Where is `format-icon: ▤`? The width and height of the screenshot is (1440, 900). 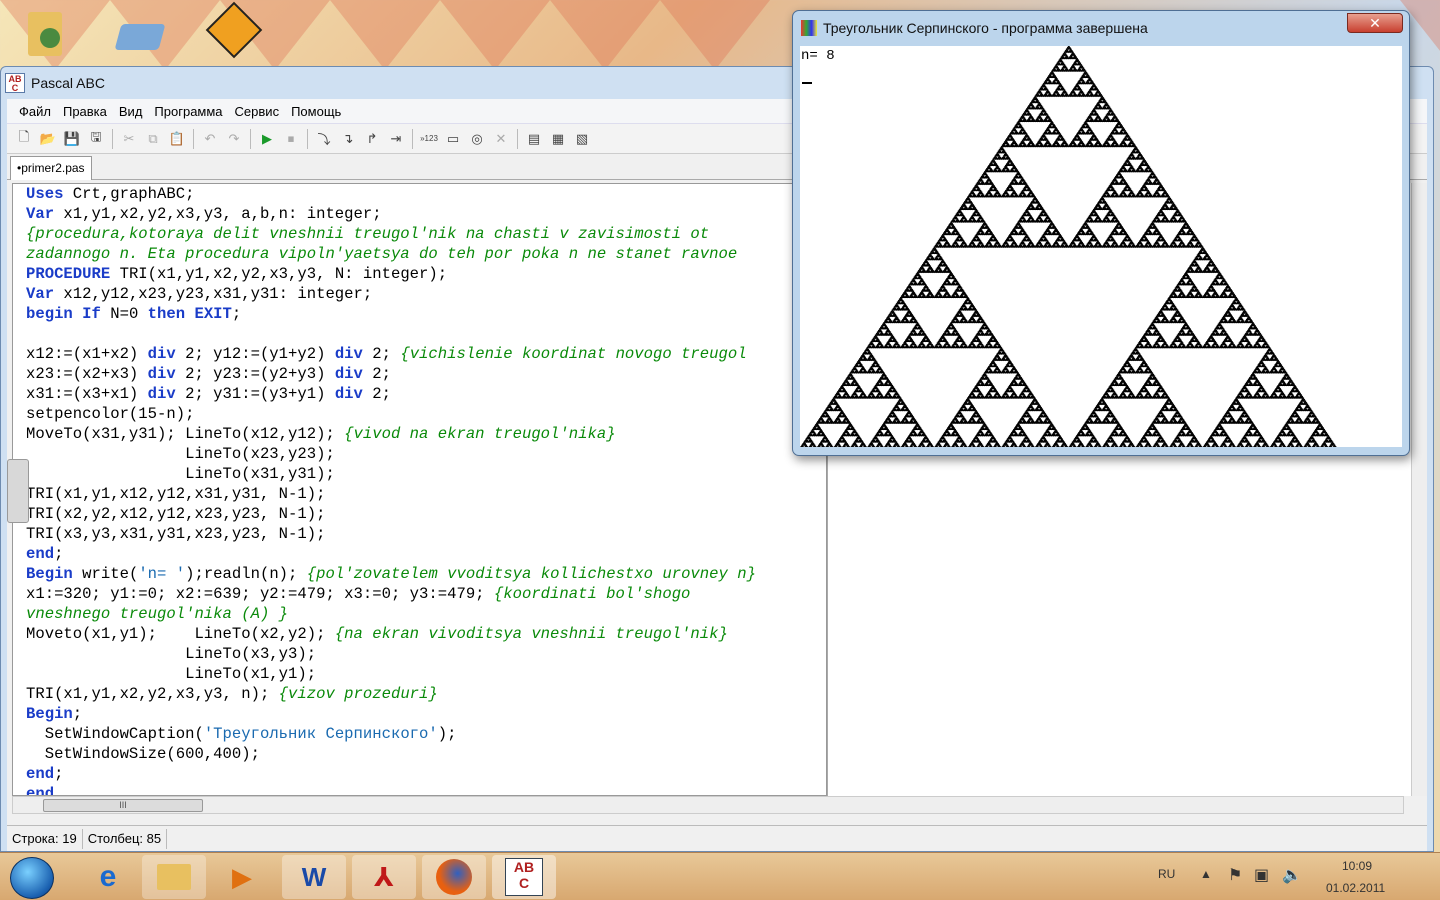
format-icon: ▤ is located at coordinates (534, 139).